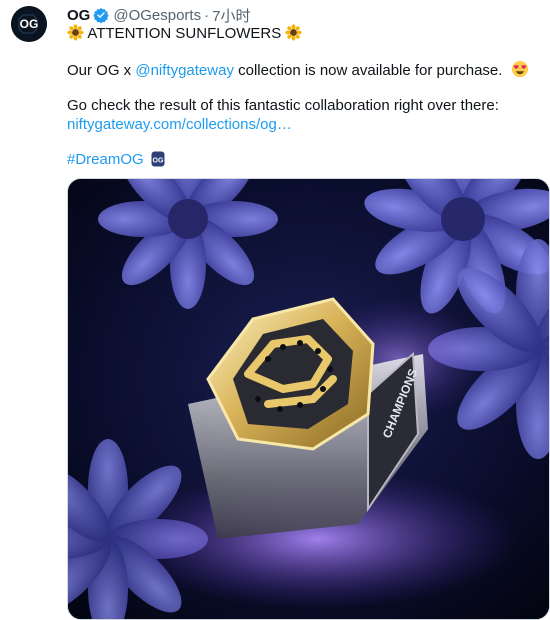 This screenshot has height=620, width=550. I want to click on tweet-timestamp: 7小时, so click(231, 15).